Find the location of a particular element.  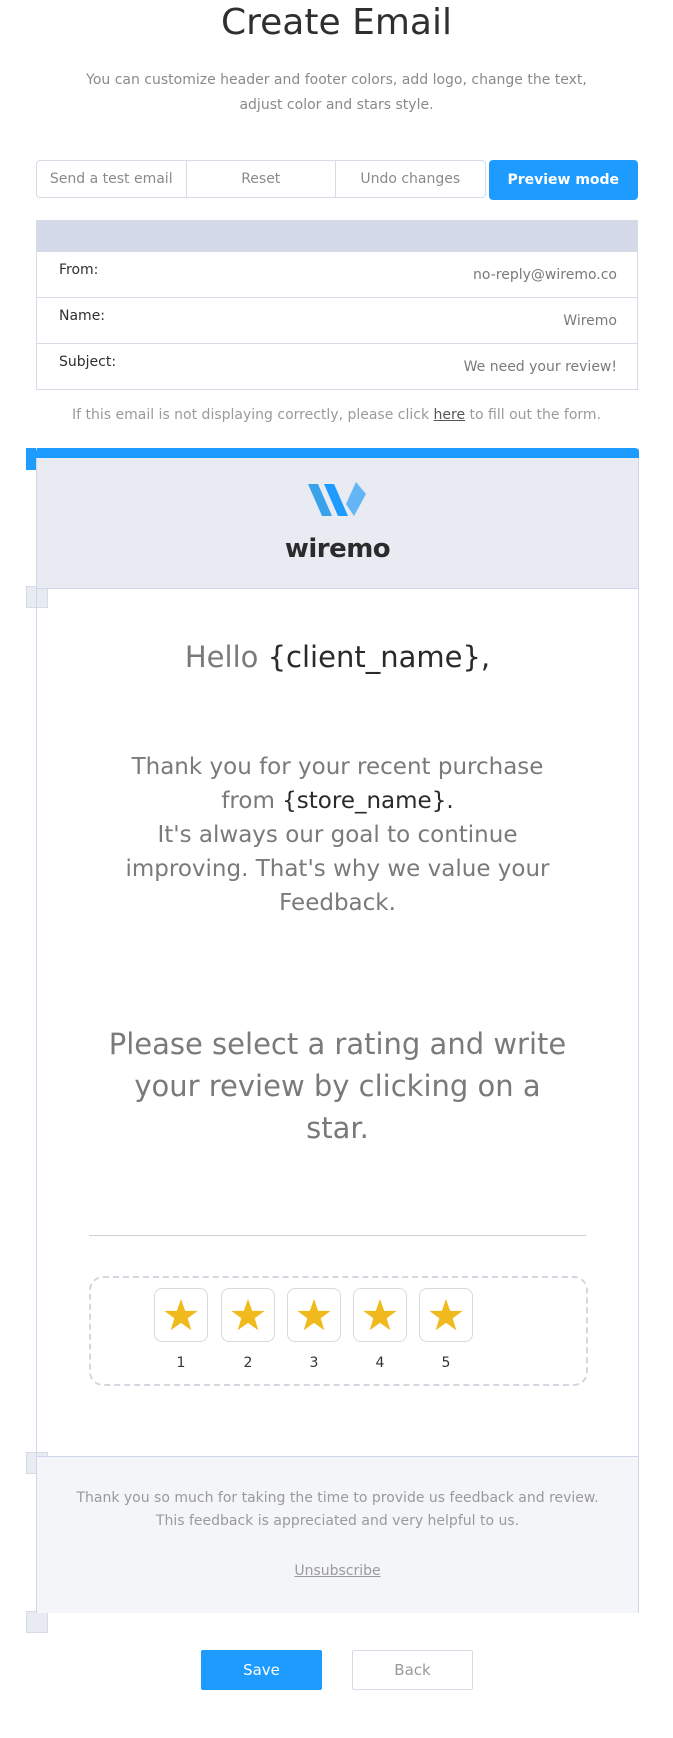

page-title: Create Email is located at coordinates (336, 22).